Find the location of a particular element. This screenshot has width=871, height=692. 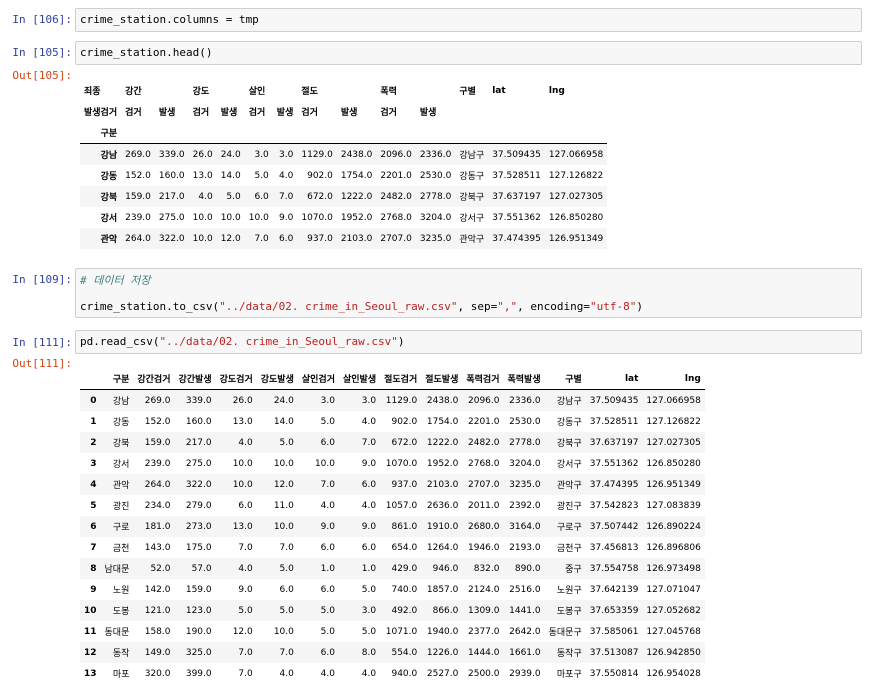

table-cell: 399.0 is located at coordinates (198, 673).